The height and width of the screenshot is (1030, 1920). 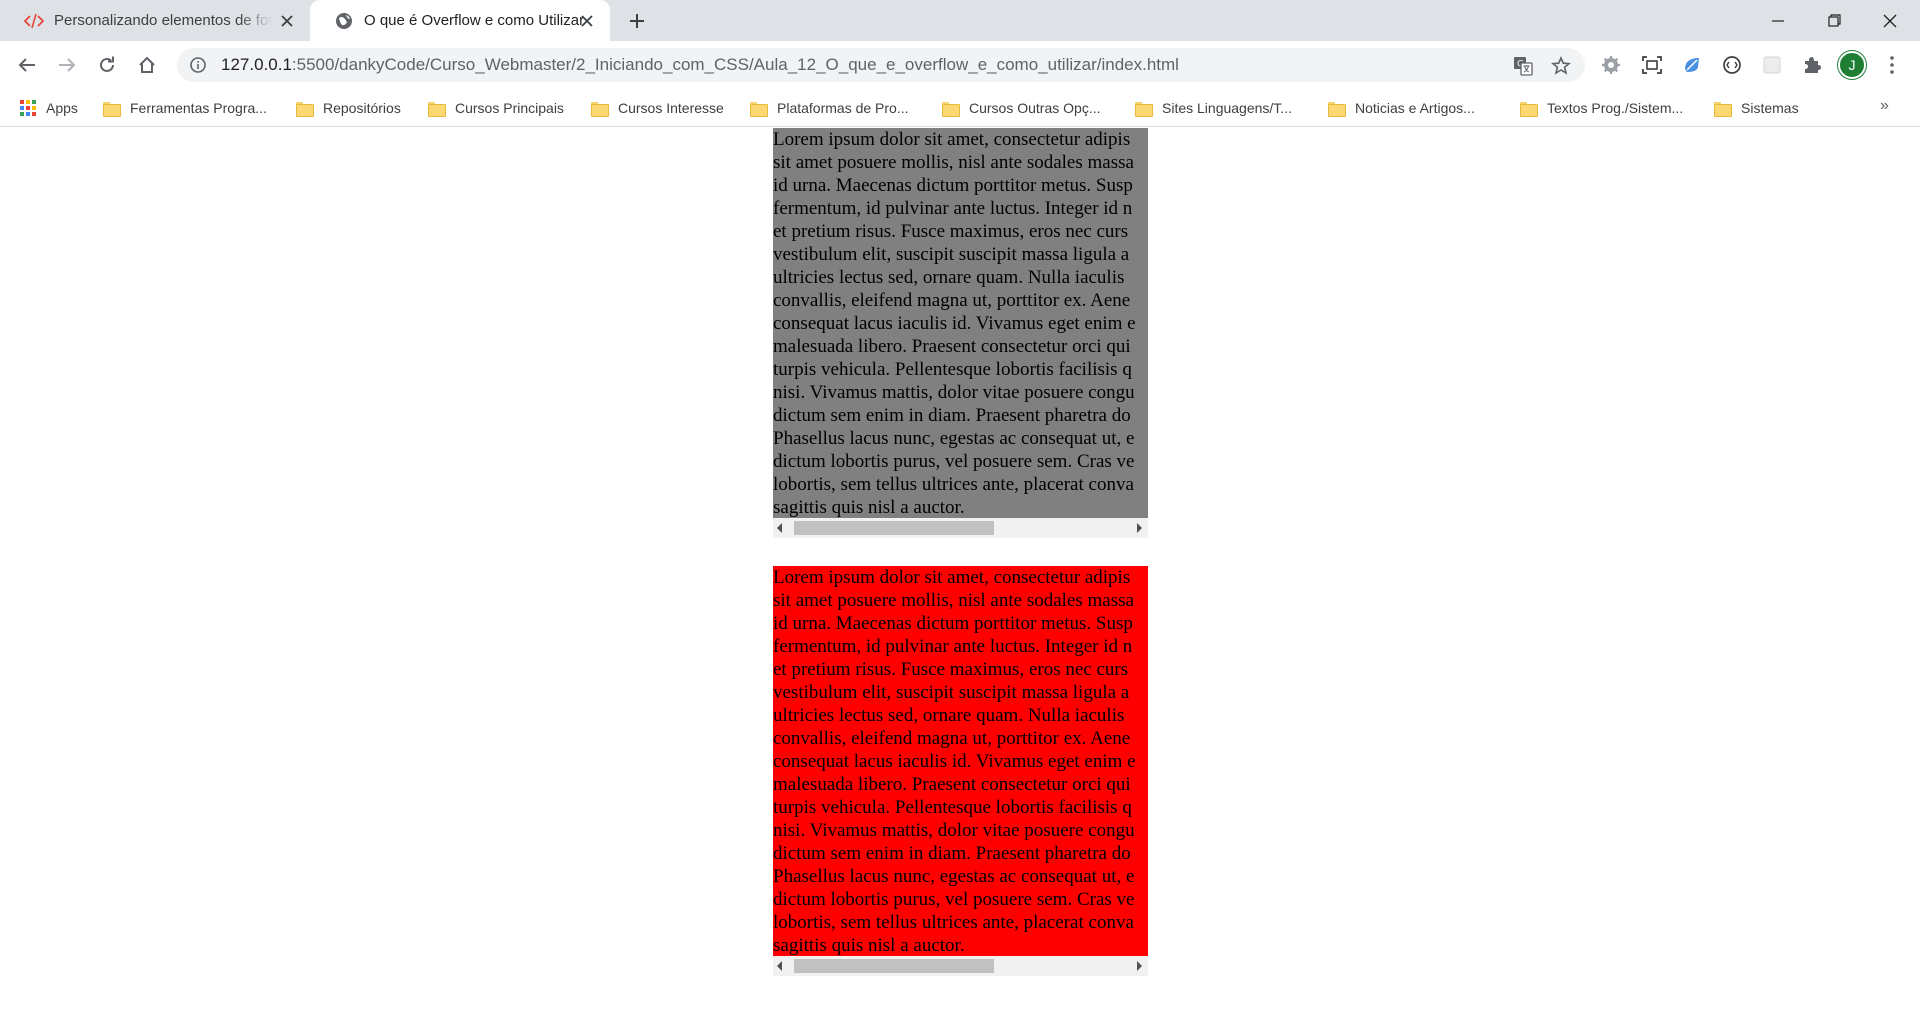 I want to click on tab-personalizando: Personalizando elementos de for, so click(x=155, y=20).